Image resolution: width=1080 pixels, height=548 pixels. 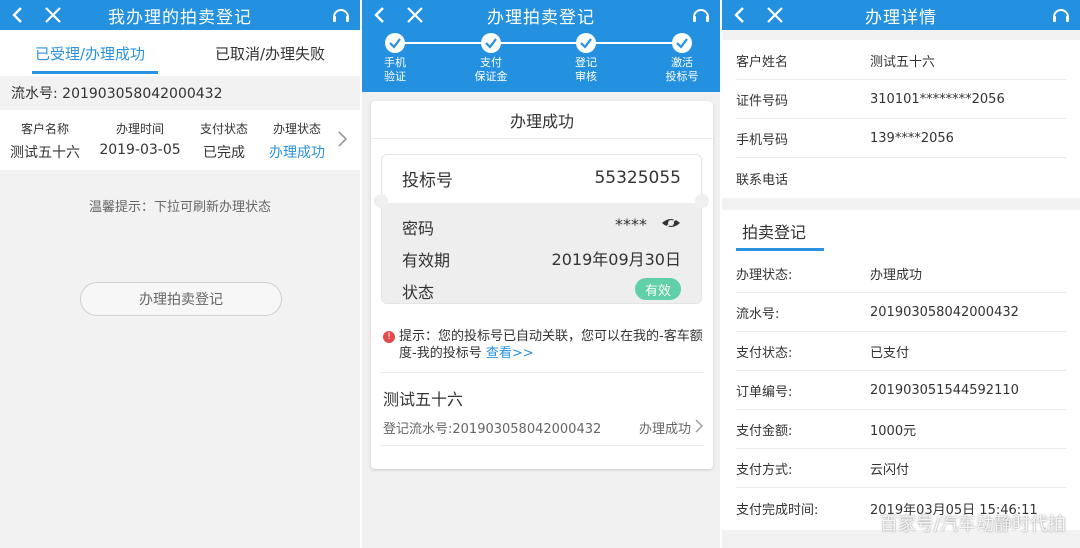 What do you see at coordinates (637, 178) in the screenshot?
I see `bid-number: 55325055` at bounding box center [637, 178].